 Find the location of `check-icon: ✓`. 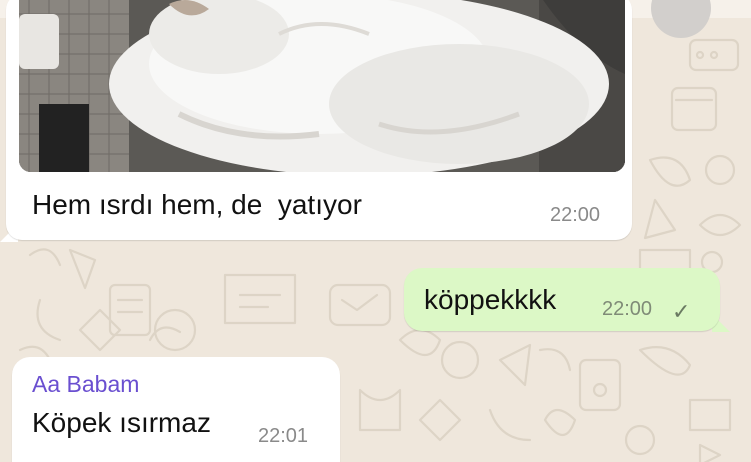

check-icon: ✓ is located at coordinates (681, 311).